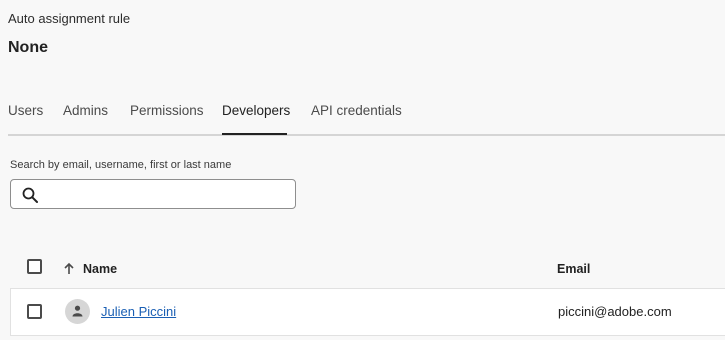 This screenshot has width=725, height=340. I want to click on tab-admins-label: Admins, so click(86, 110).